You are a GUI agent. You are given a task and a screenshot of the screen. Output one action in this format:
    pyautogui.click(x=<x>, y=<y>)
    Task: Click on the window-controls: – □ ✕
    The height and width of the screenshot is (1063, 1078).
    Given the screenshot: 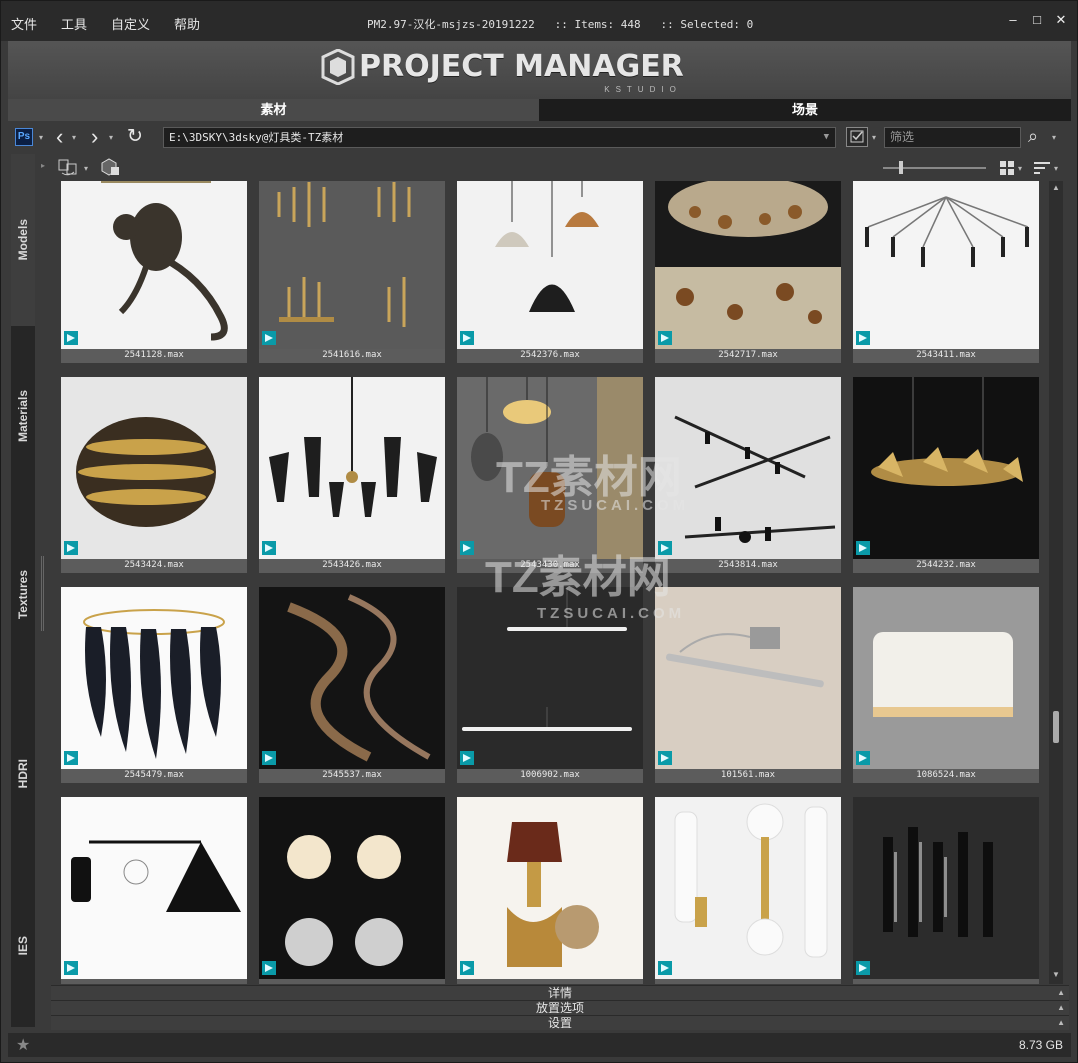 What is the action you would take?
    pyautogui.click(x=1037, y=20)
    